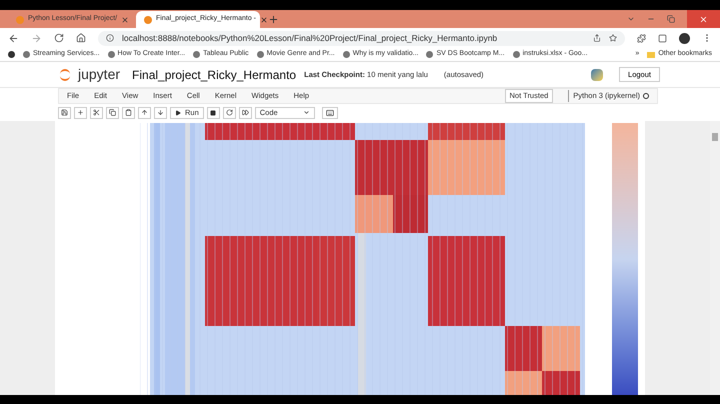 The width and height of the screenshot is (720, 404). I want to click on back-icon, so click(13, 38).